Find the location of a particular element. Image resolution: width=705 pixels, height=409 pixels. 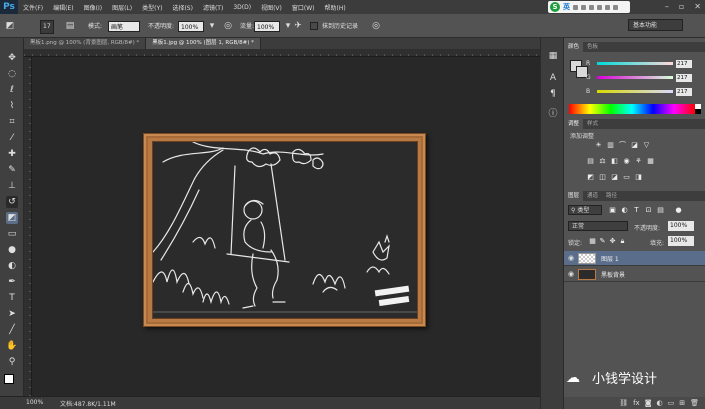

selective-color-icon: ◨ is located at coordinates (638, 177).